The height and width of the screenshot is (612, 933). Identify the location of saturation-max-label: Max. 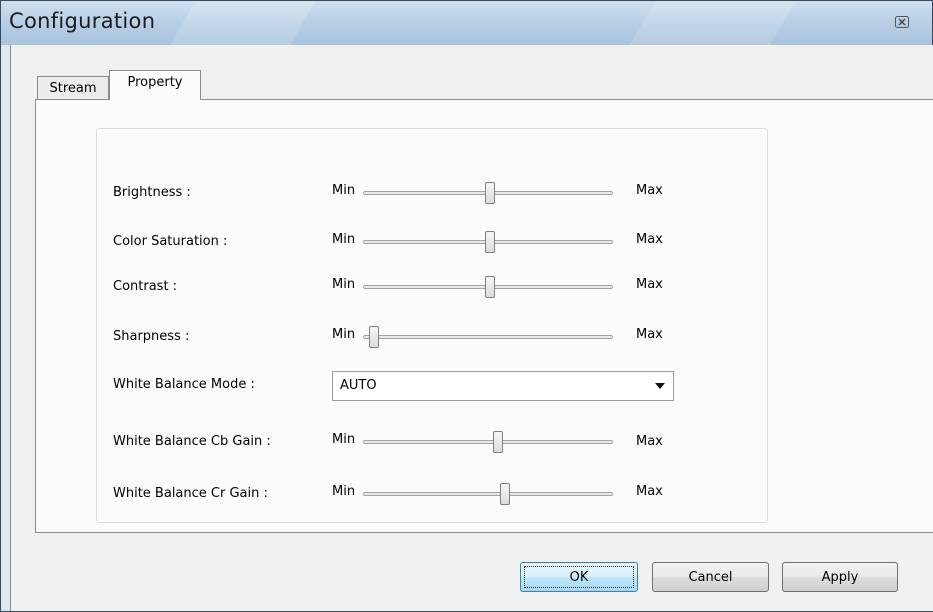
(649, 239).